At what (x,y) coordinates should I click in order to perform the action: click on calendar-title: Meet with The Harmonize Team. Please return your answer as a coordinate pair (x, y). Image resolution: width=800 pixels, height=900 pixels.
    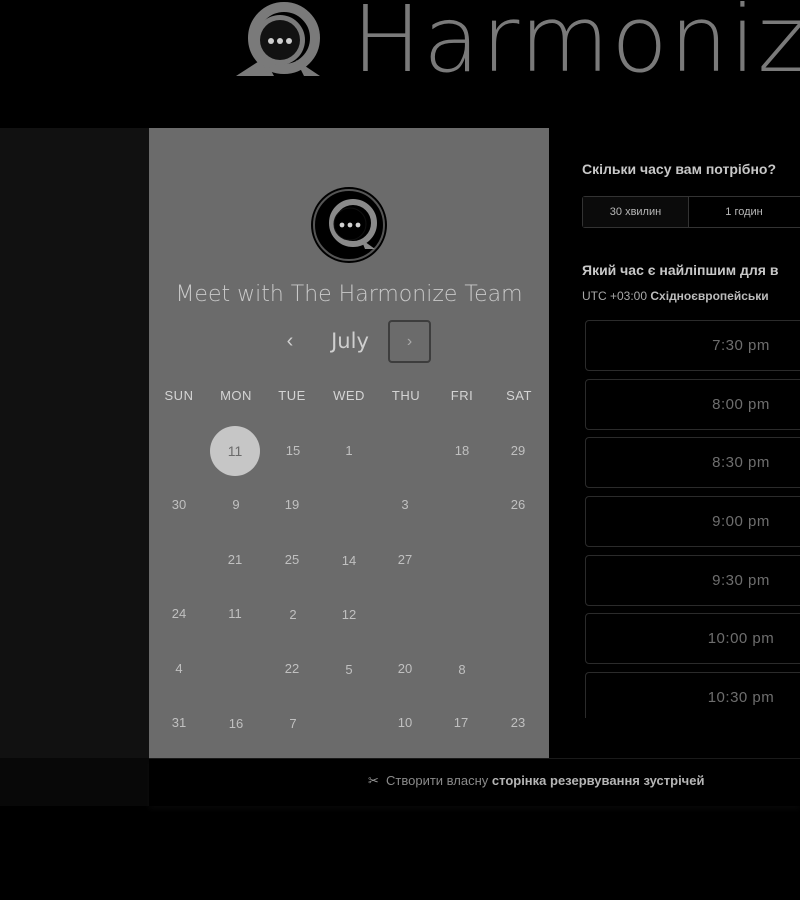
    Looking at the image, I should click on (349, 294).